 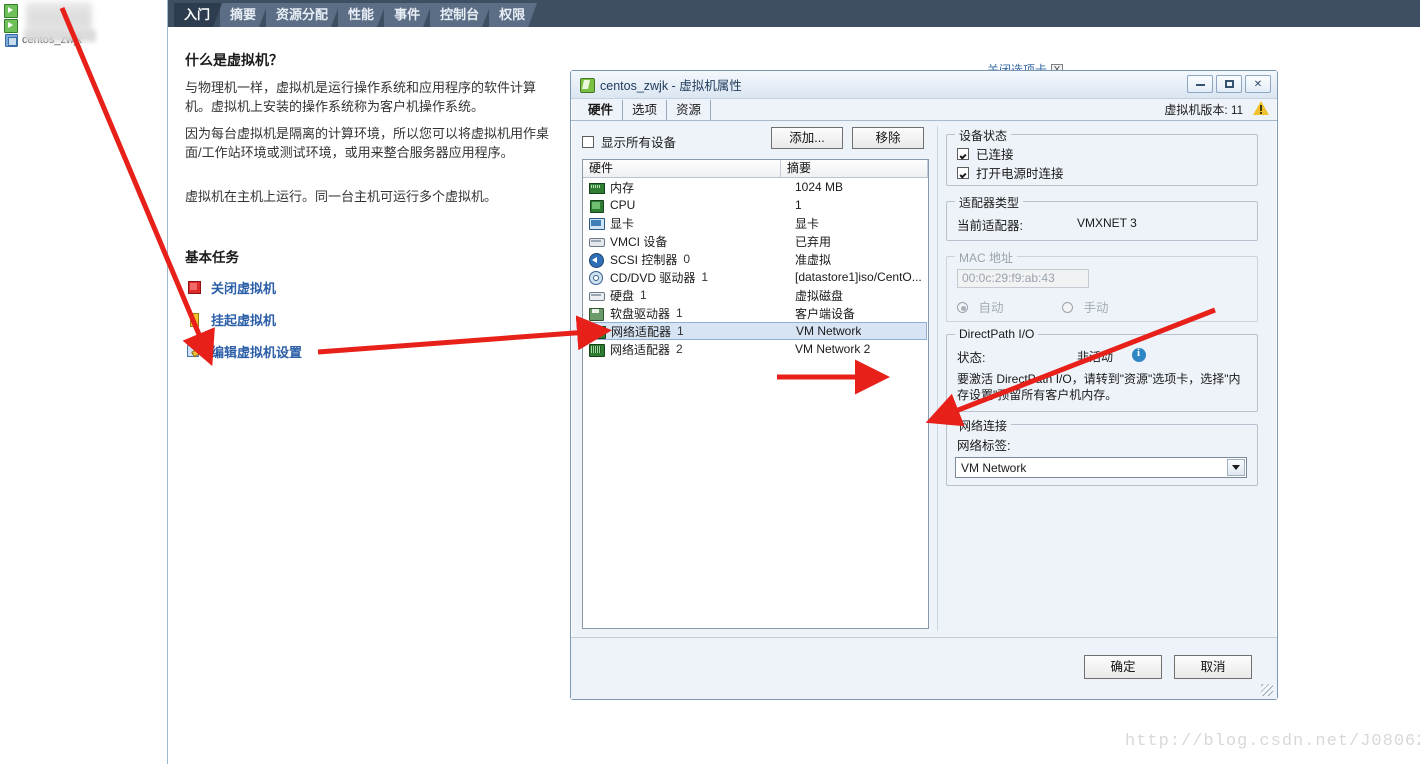 I want to click on table-row: SCSI 控制器 0 准虚拟, so click(x=755, y=259).